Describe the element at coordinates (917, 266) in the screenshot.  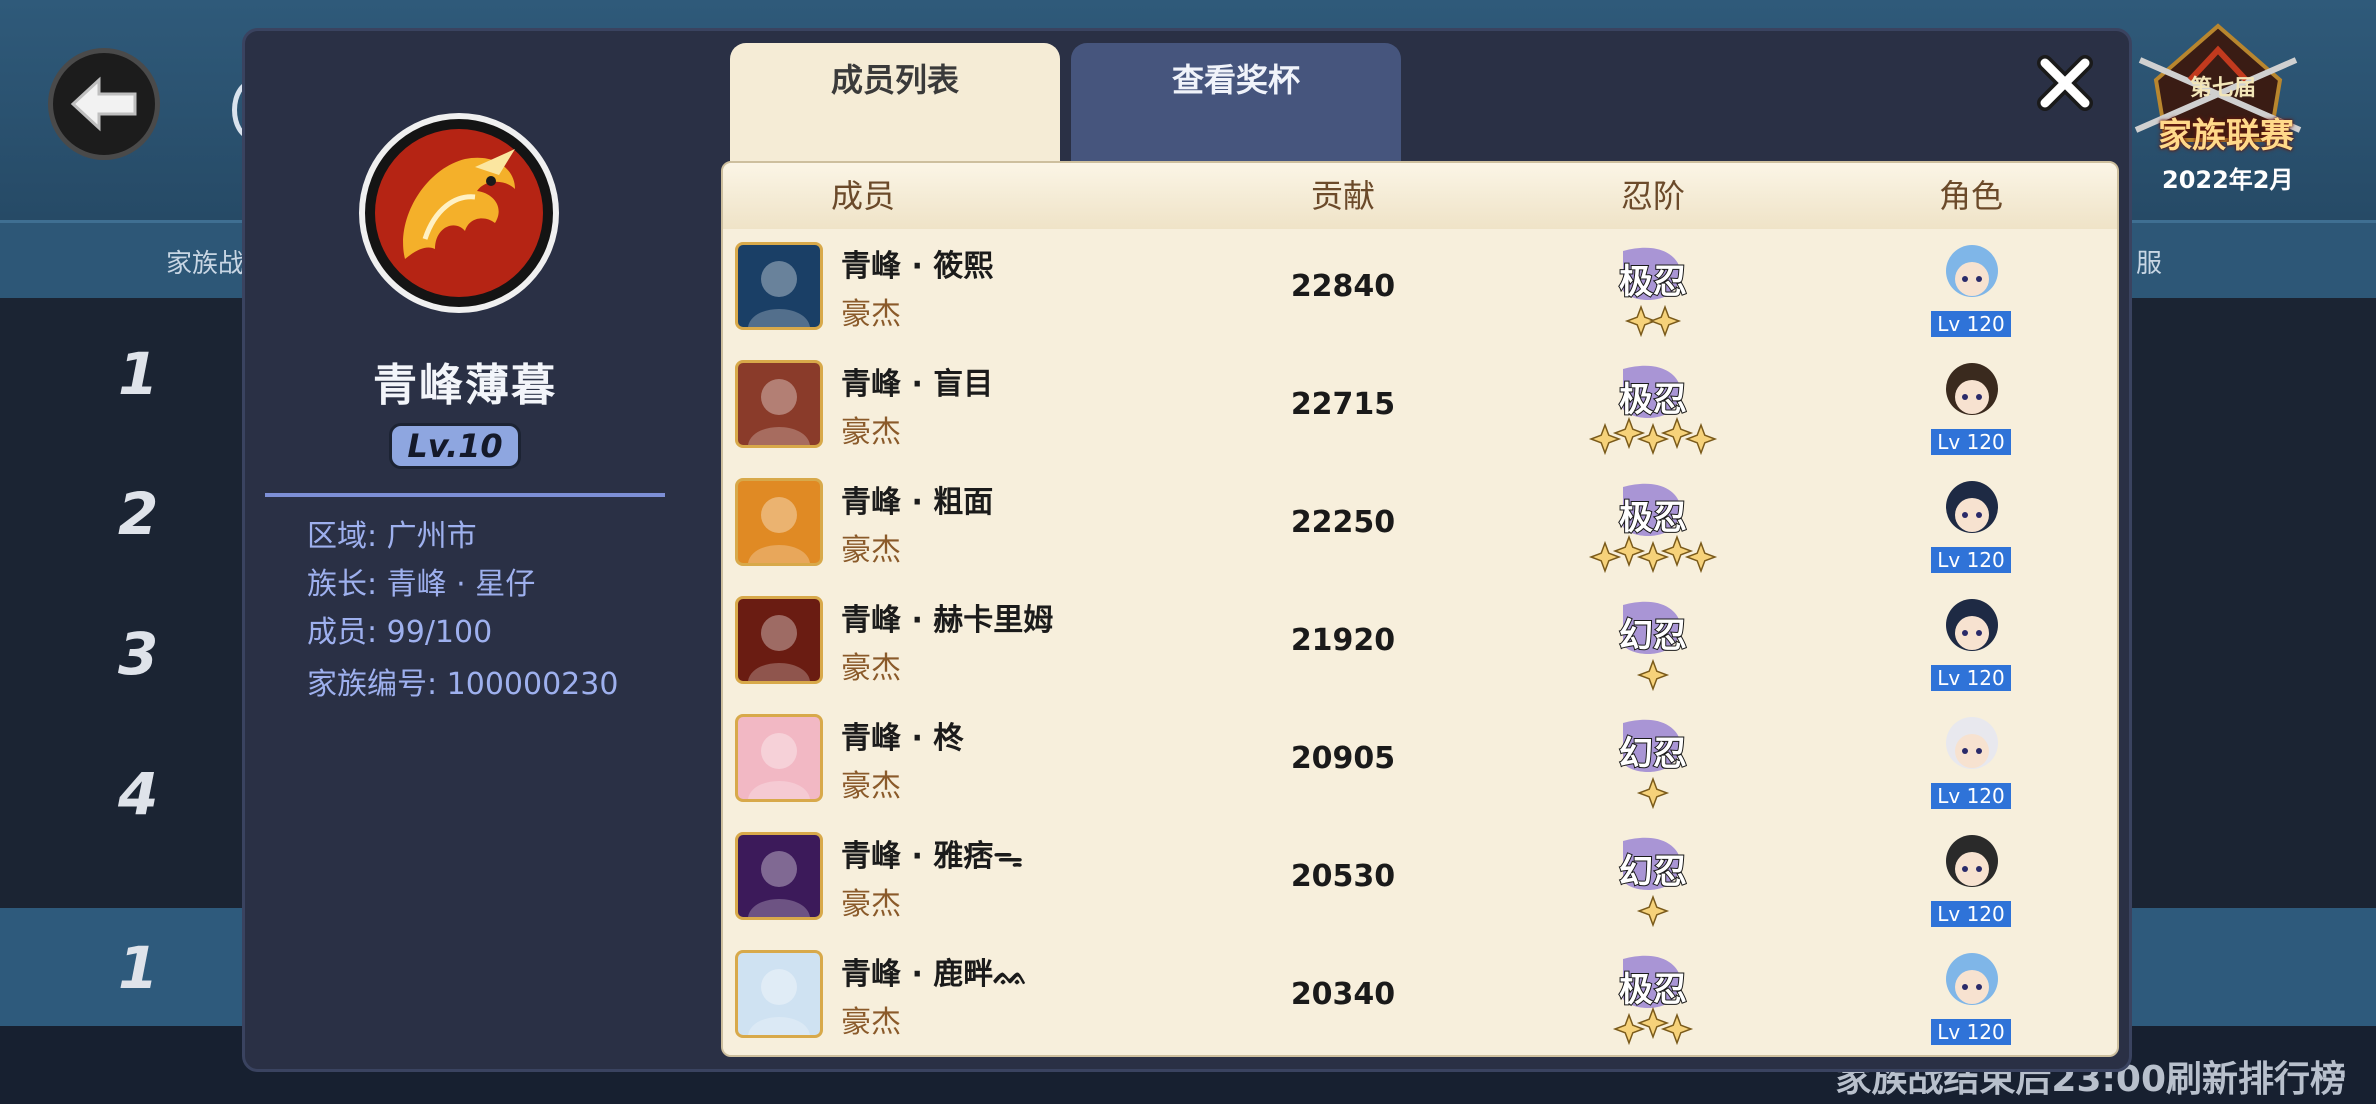
I see `member-name: 青峰 · 筱熙` at that location.